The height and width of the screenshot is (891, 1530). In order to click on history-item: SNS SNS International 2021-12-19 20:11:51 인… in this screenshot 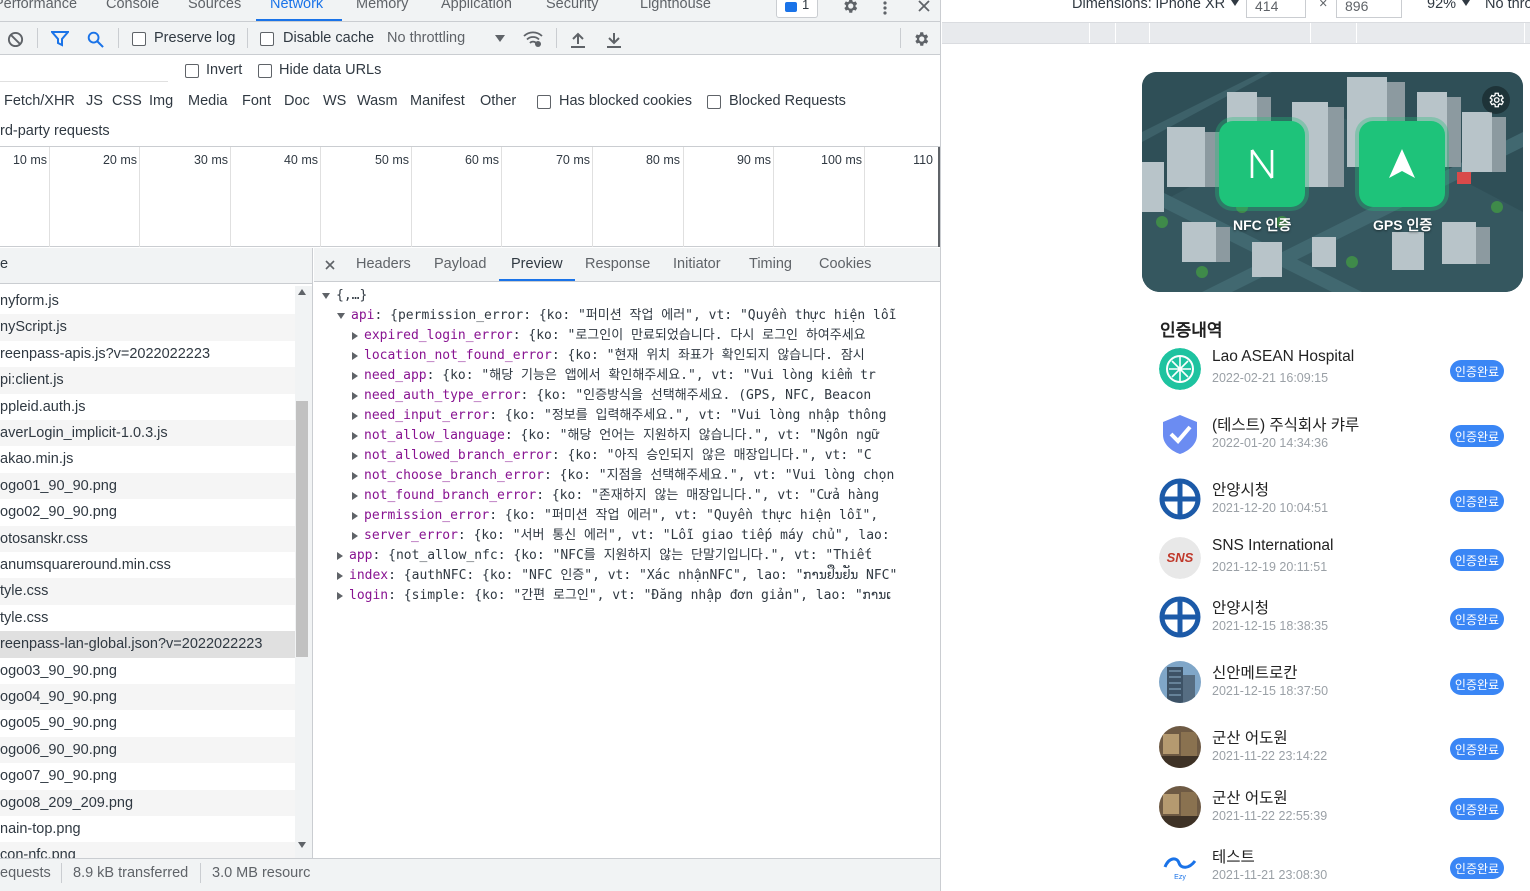, I will do `click(1332, 567)`.